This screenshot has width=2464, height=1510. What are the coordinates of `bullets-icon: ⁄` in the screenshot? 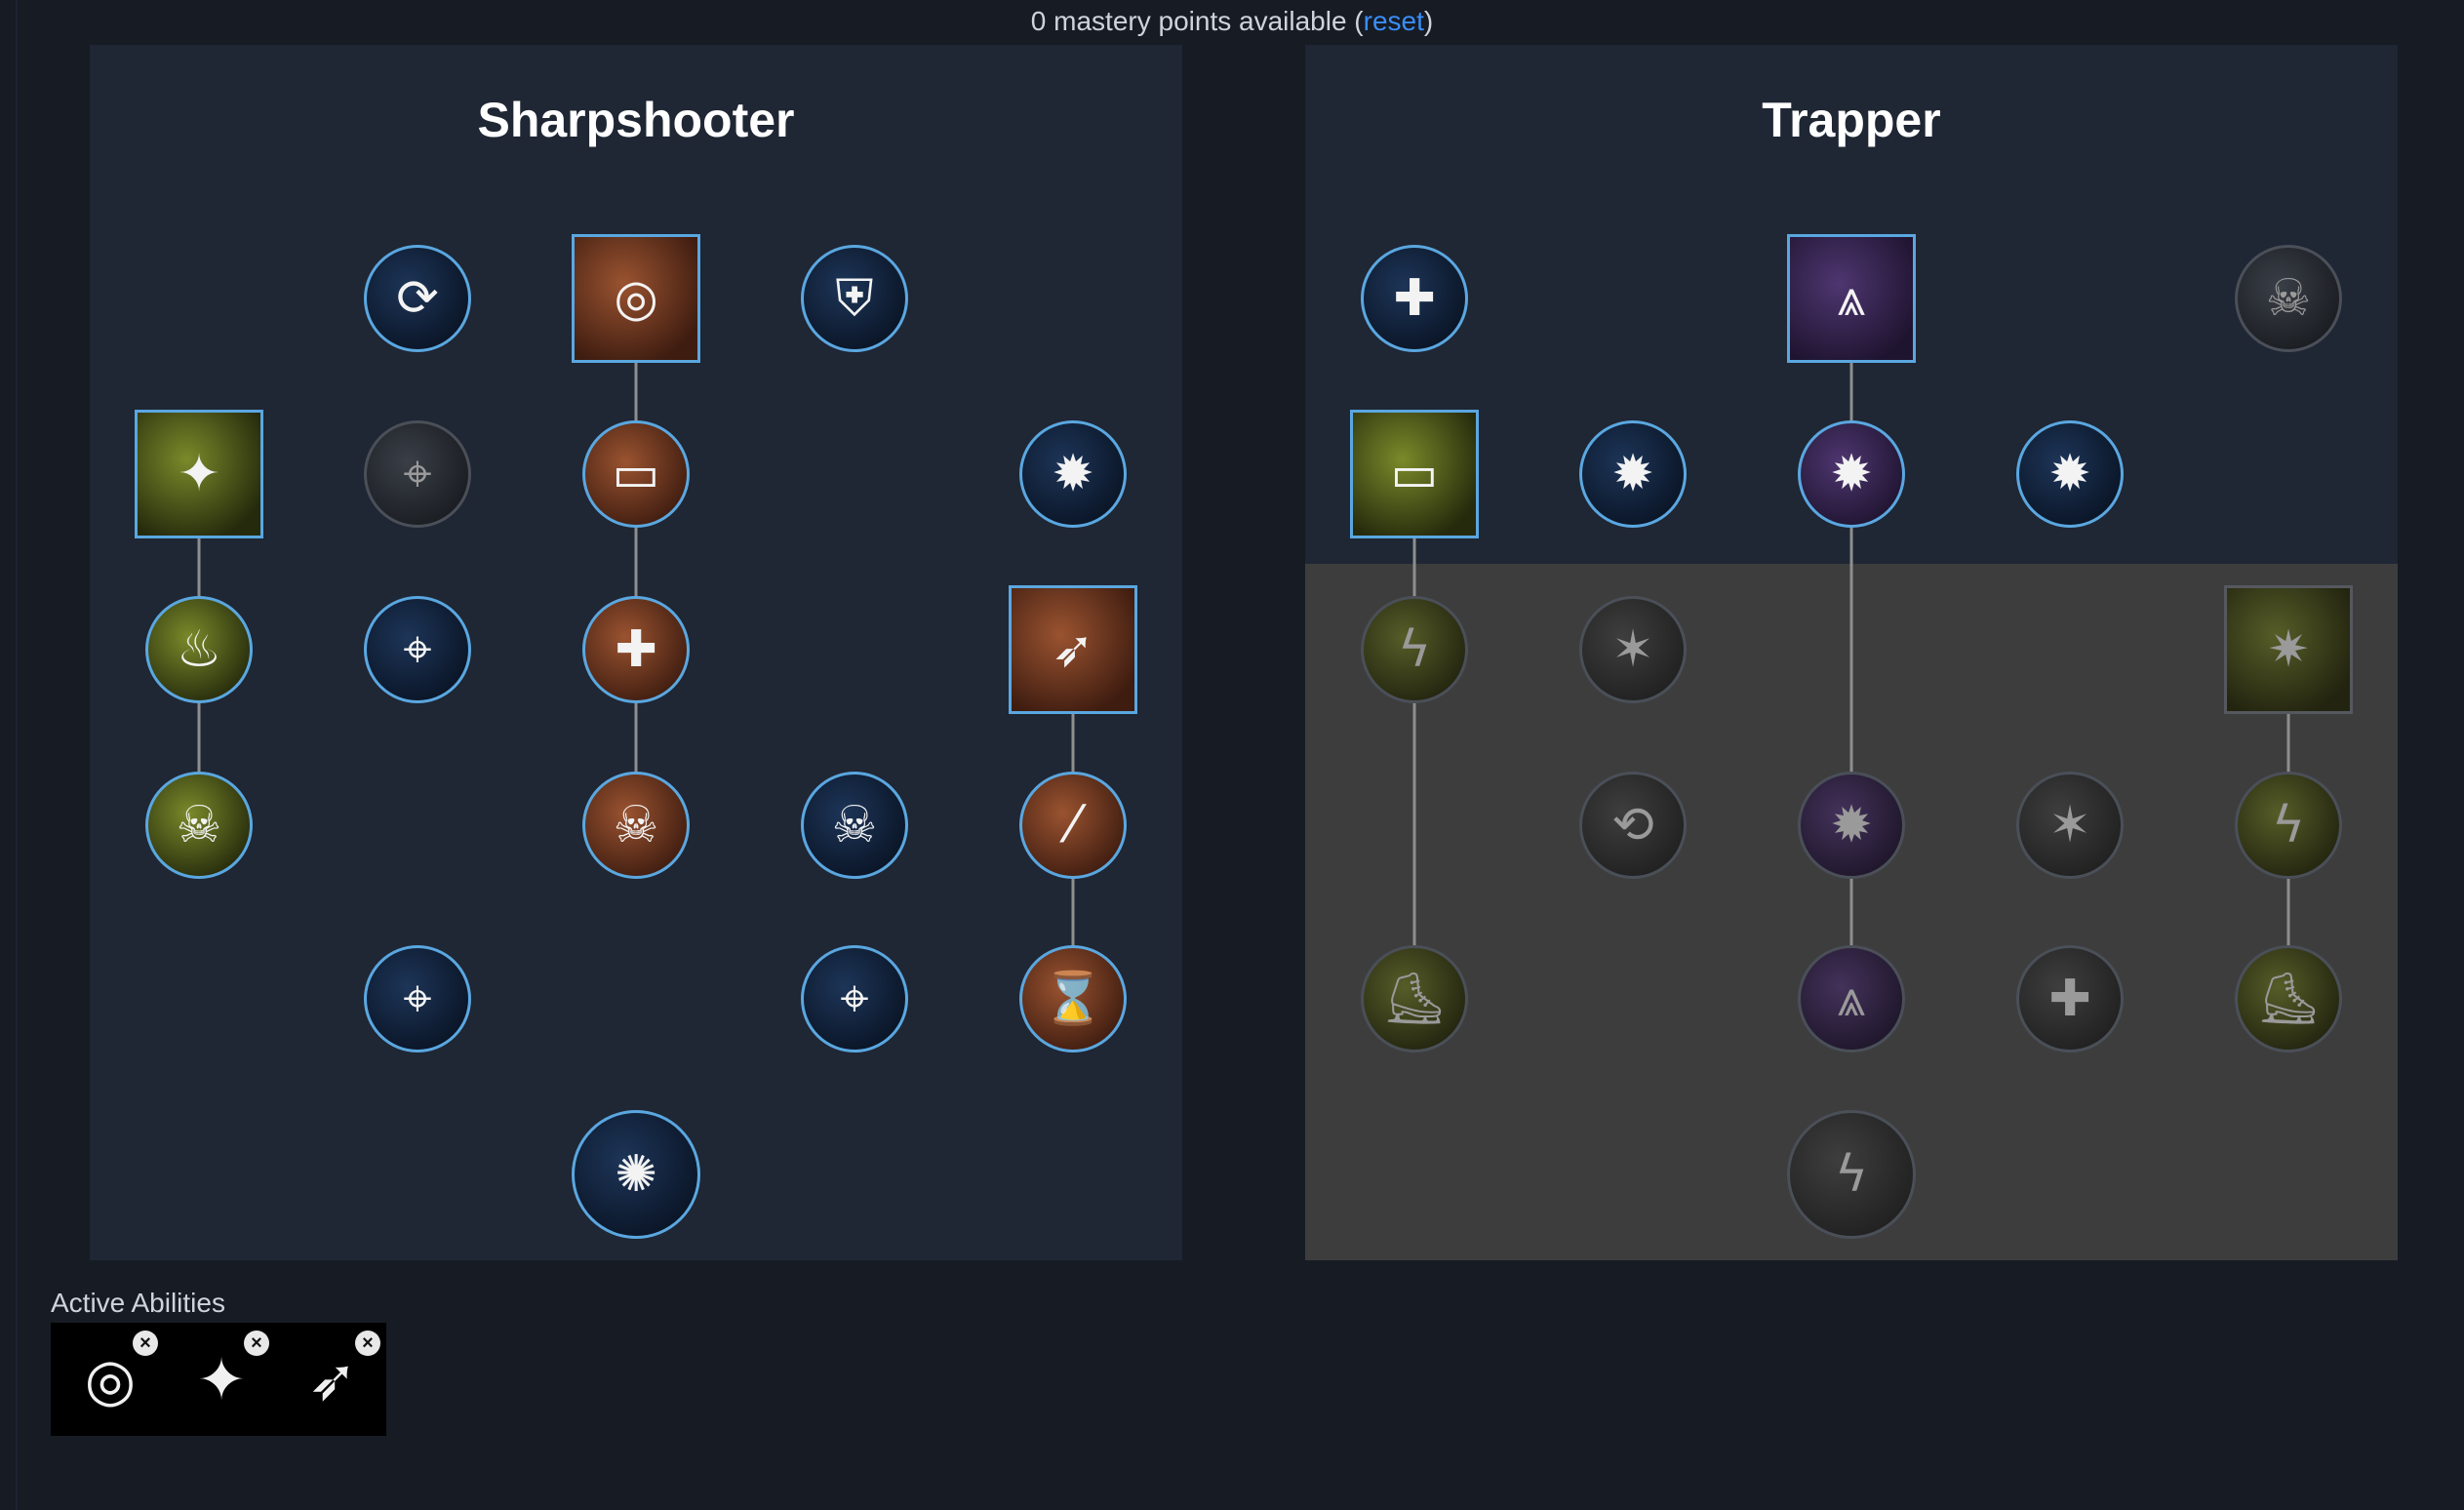 It's located at (1073, 825).